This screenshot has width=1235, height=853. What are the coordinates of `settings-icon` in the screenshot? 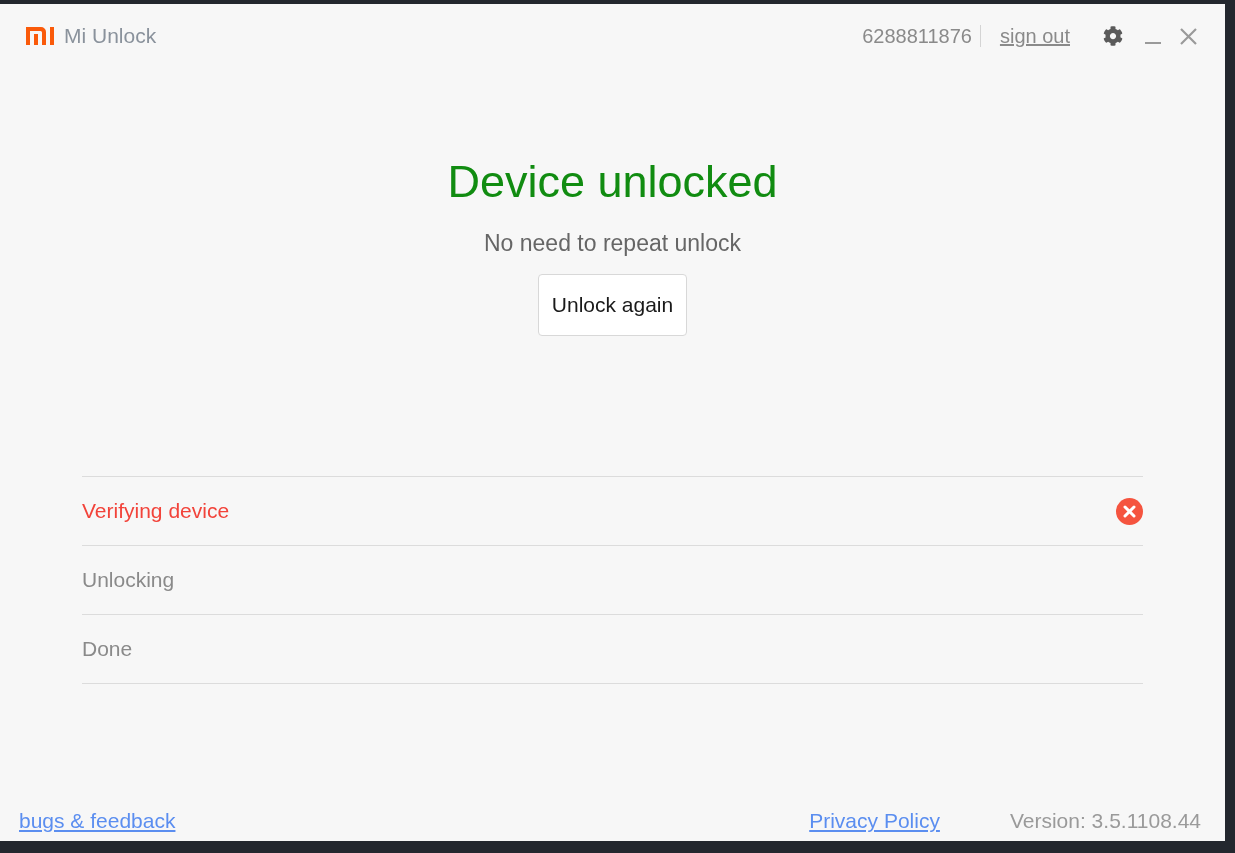 It's located at (1113, 36).